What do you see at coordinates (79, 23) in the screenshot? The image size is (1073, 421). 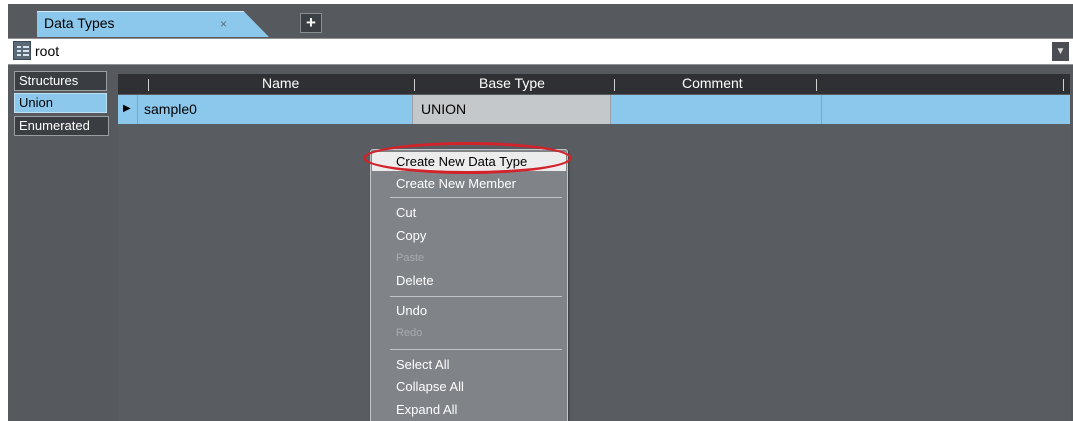 I see `tab-label: Data Types` at bounding box center [79, 23].